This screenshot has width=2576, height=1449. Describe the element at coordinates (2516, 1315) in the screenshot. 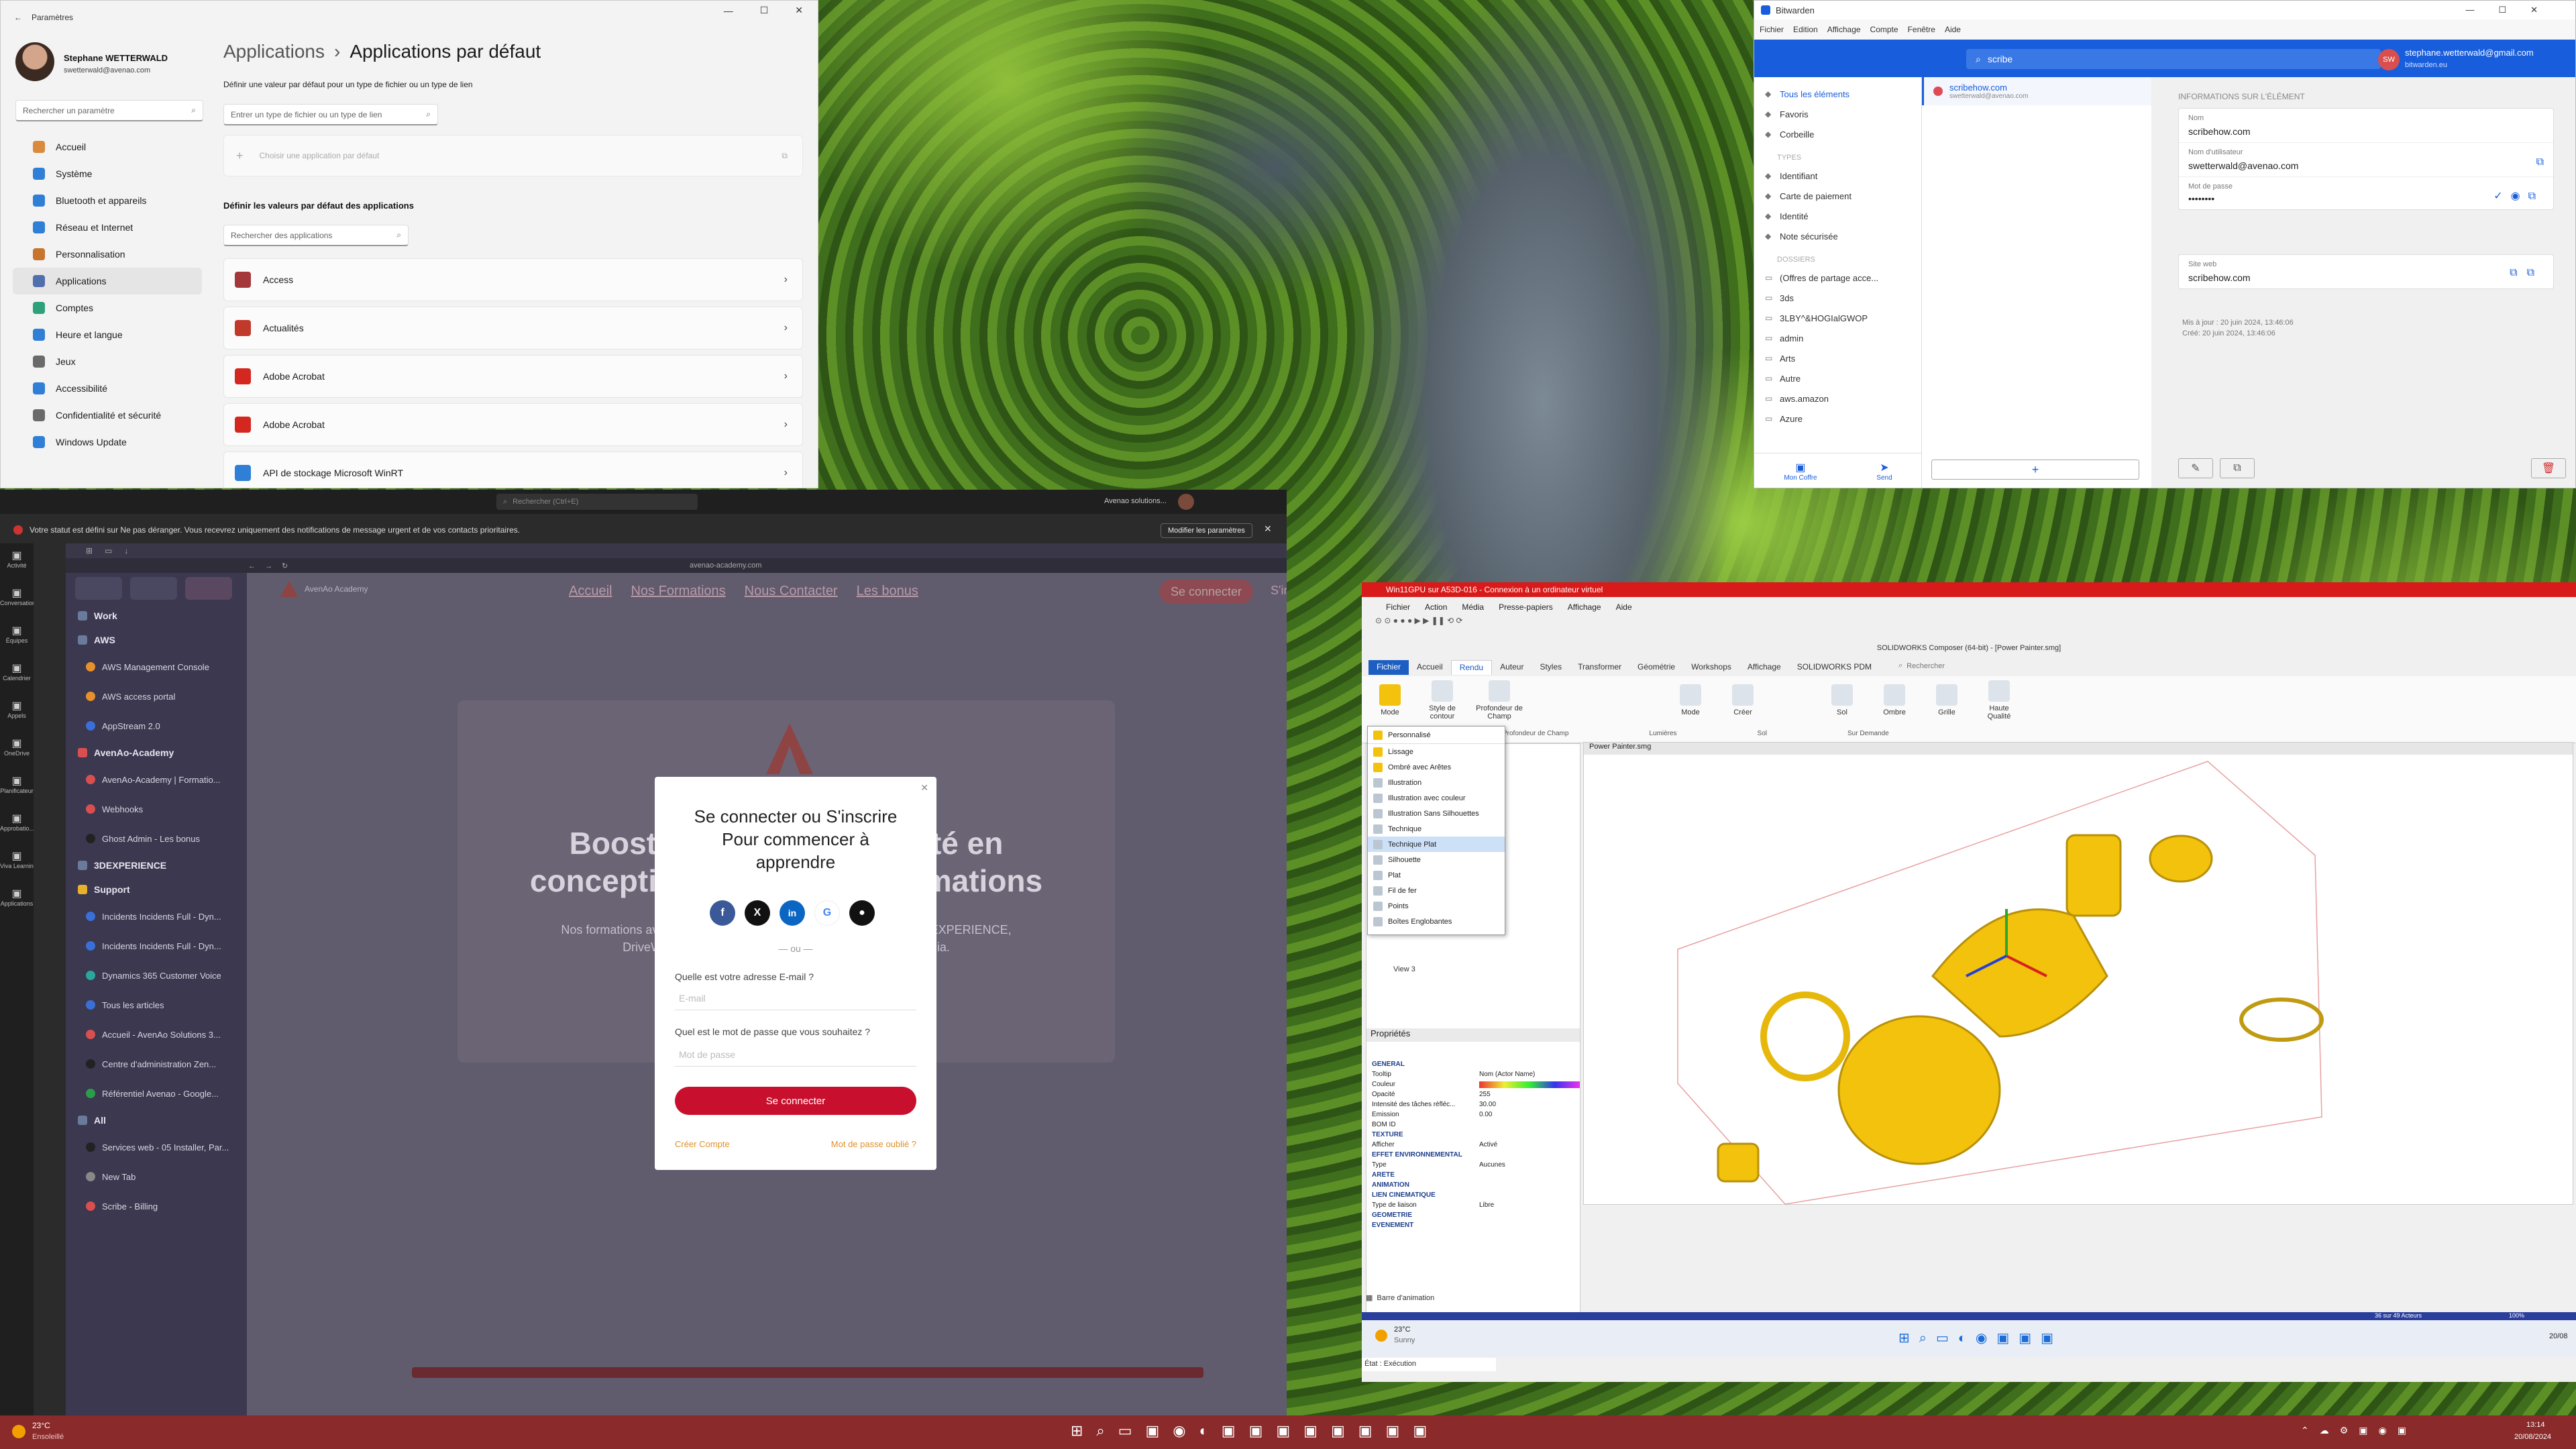

I see `zoom-level: 100%` at that location.